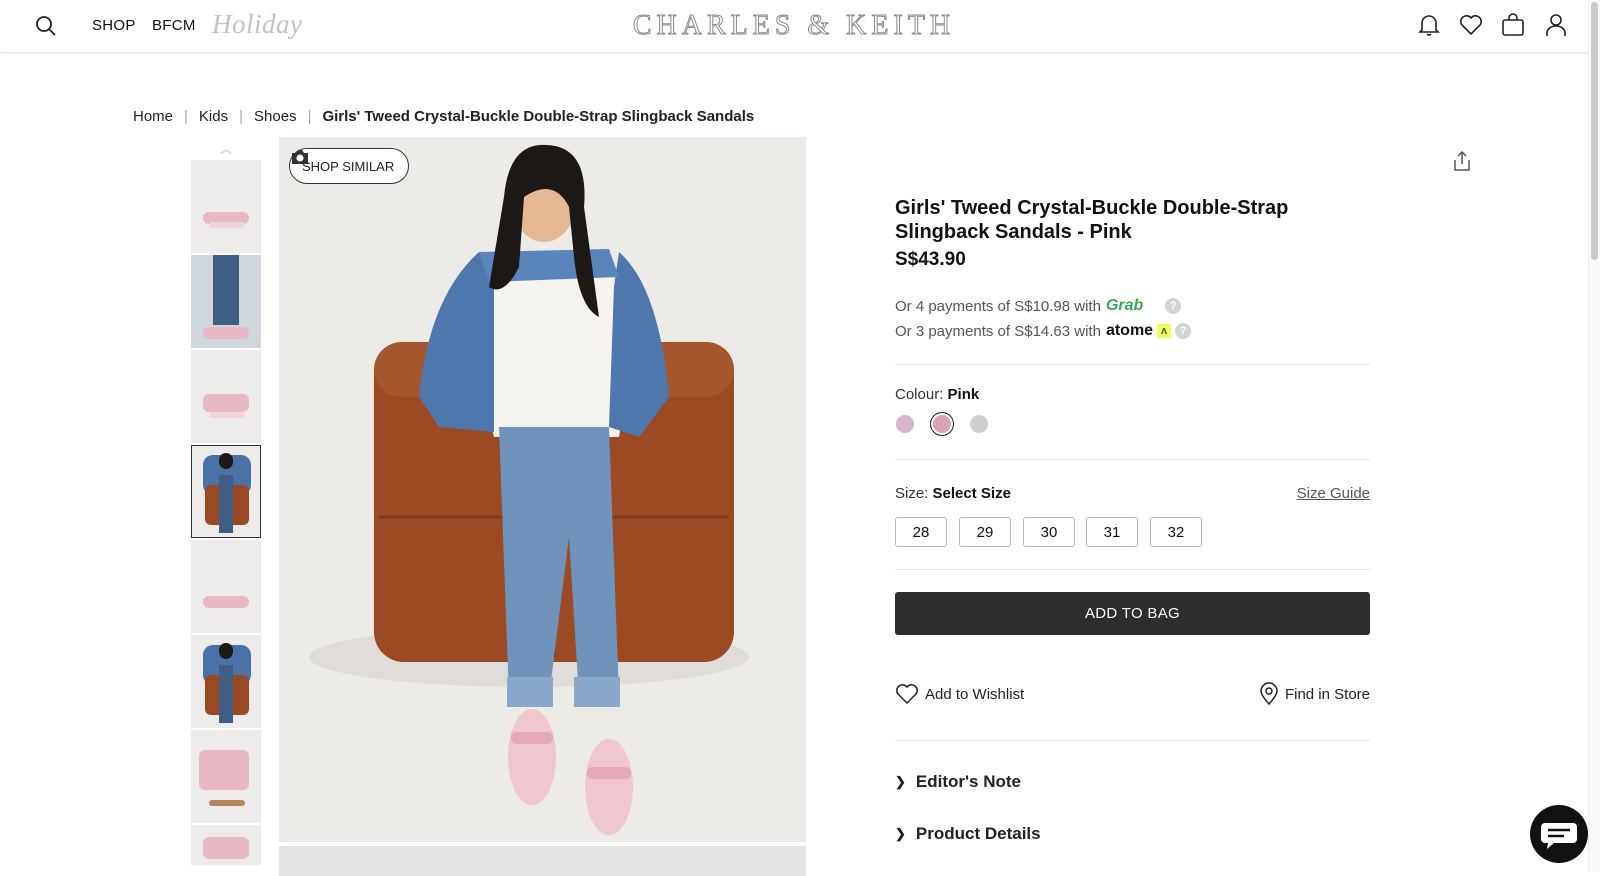 The height and width of the screenshot is (876, 1600). What do you see at coordinates (985, 532) in the screenshot?
I see `size-option-29: 29` at bounding box center [985, 532].